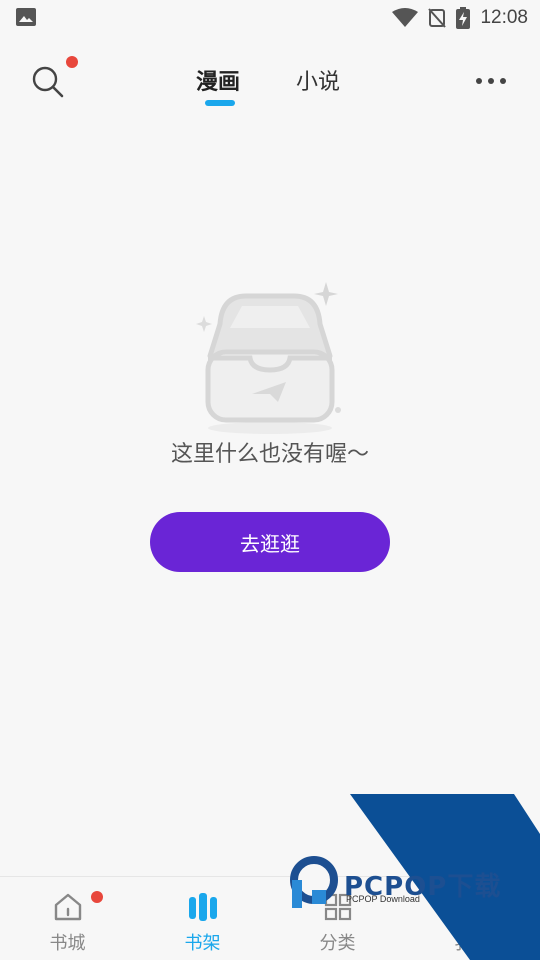  I want to click on nav-item-bookshelf: 书架, so click(202, 918).